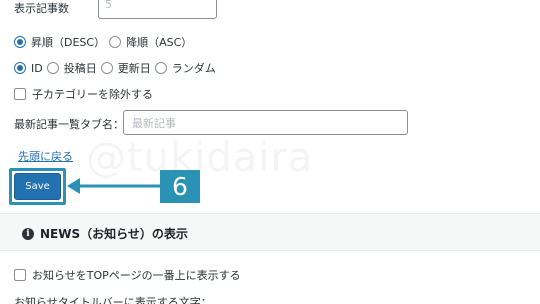 This screenshot has width=540, height=304. I want to click on arrow-left-icon, so click(113, 186).